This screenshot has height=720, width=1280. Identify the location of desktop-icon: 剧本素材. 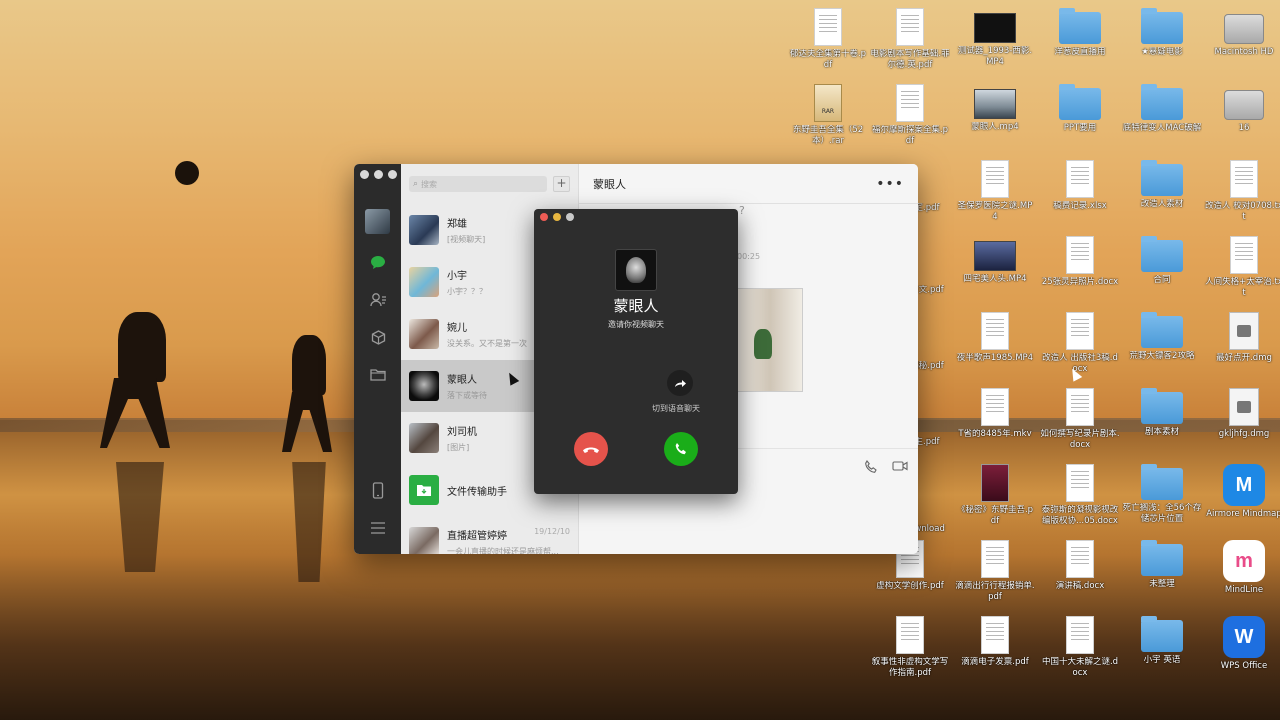
(1162, 413).